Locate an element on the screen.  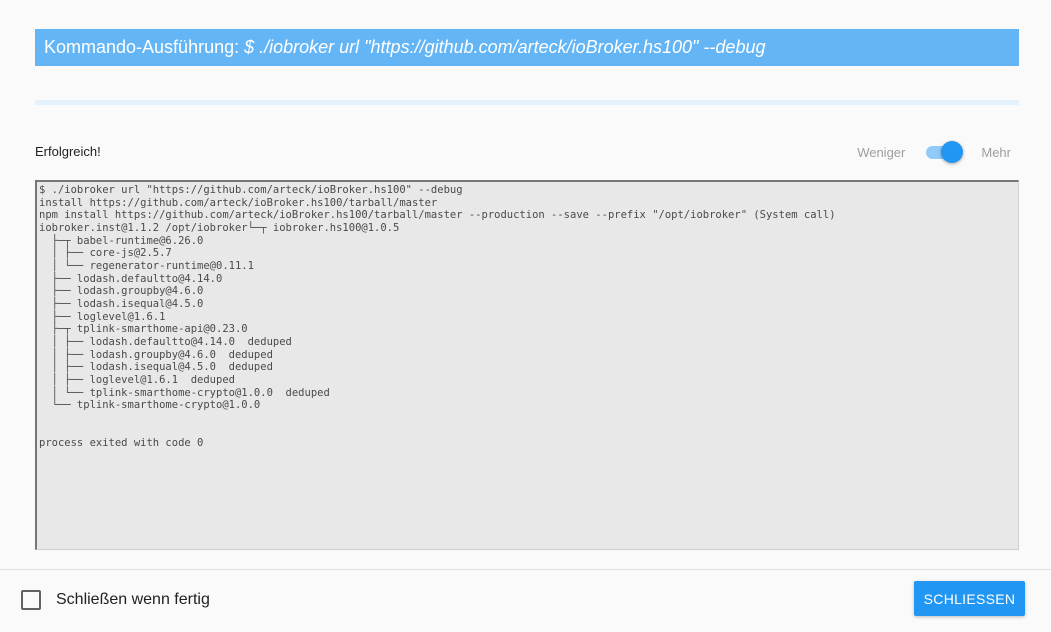
toggle-label-more: Mehr is located at coordinates (996, 152).